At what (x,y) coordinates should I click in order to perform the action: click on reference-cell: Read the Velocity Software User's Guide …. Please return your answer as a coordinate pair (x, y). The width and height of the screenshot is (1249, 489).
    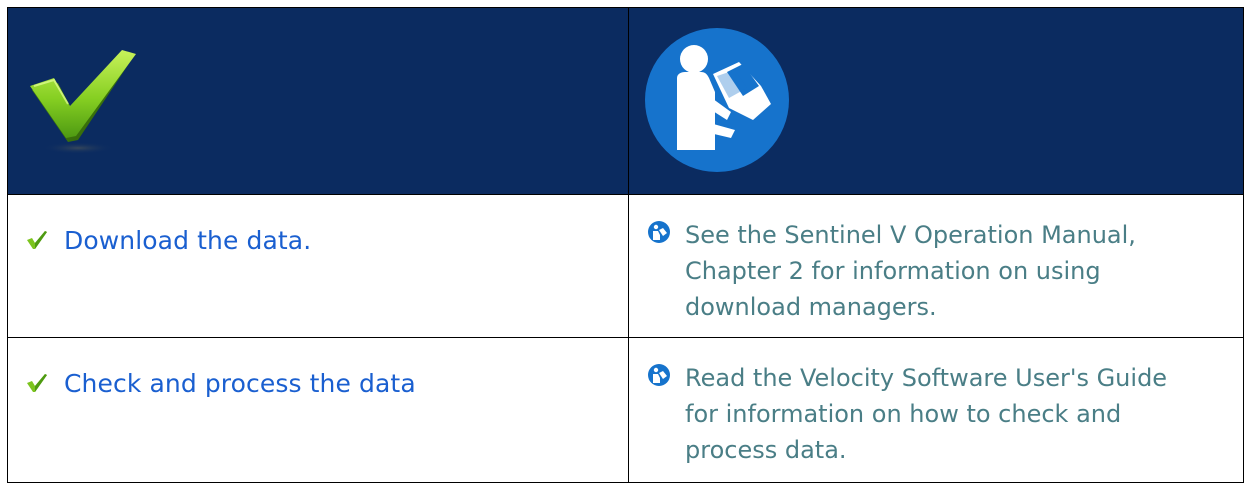
    Looking at the image, I should click on (936, 410).